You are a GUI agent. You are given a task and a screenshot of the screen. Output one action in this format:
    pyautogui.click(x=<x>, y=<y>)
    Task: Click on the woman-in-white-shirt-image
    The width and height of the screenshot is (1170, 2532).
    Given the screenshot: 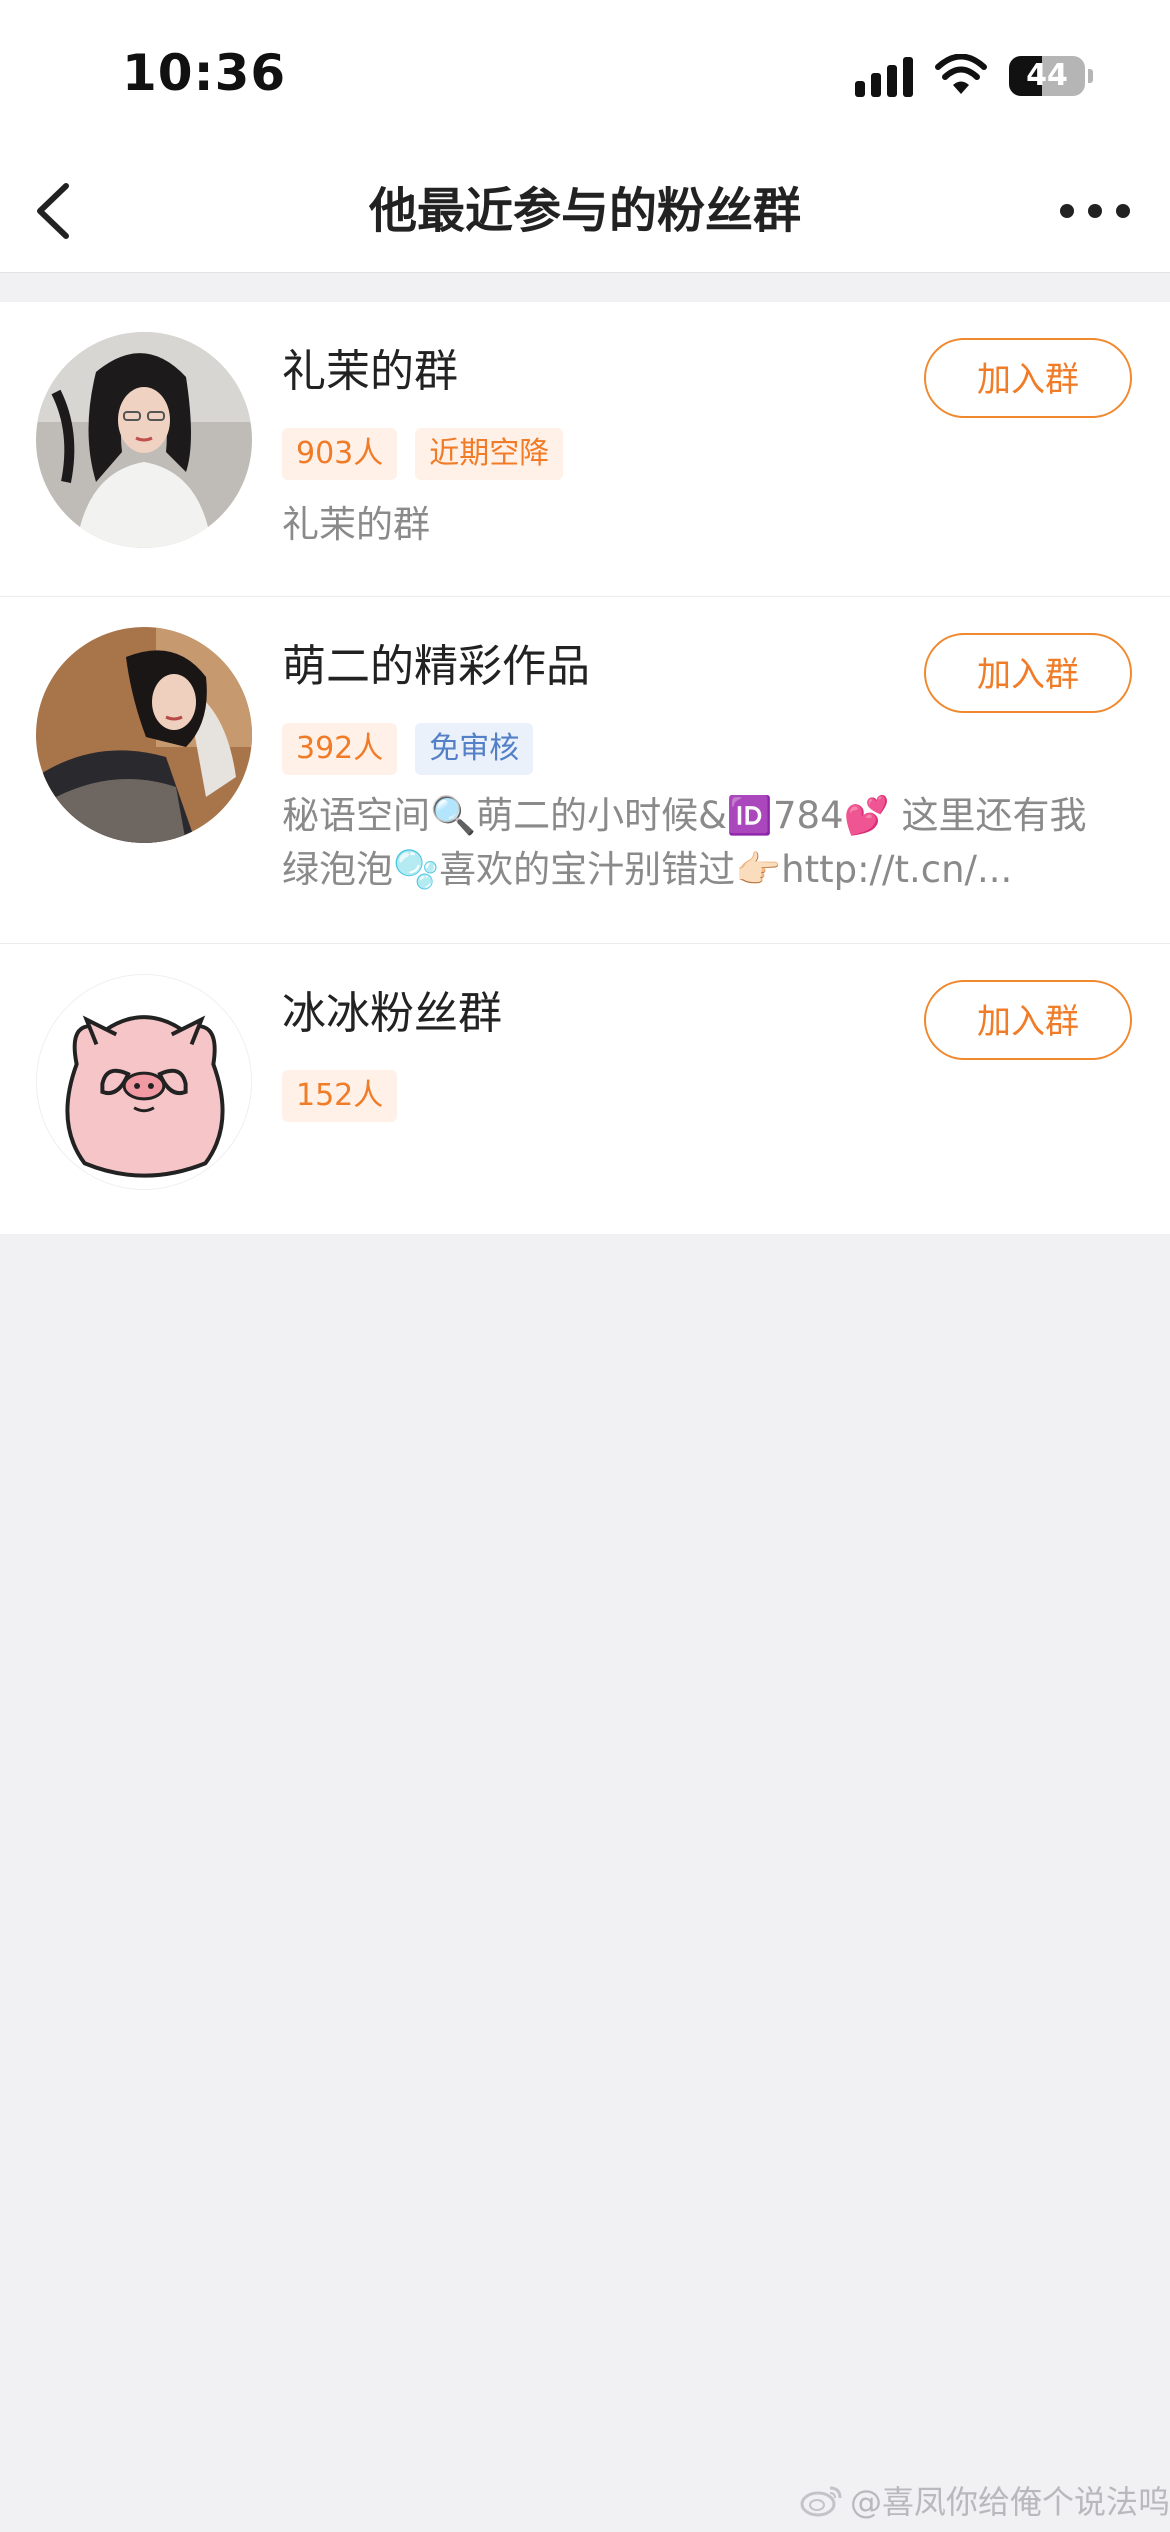 What is the action you would take?
    pyautogui.click(x=144, y=440)
    